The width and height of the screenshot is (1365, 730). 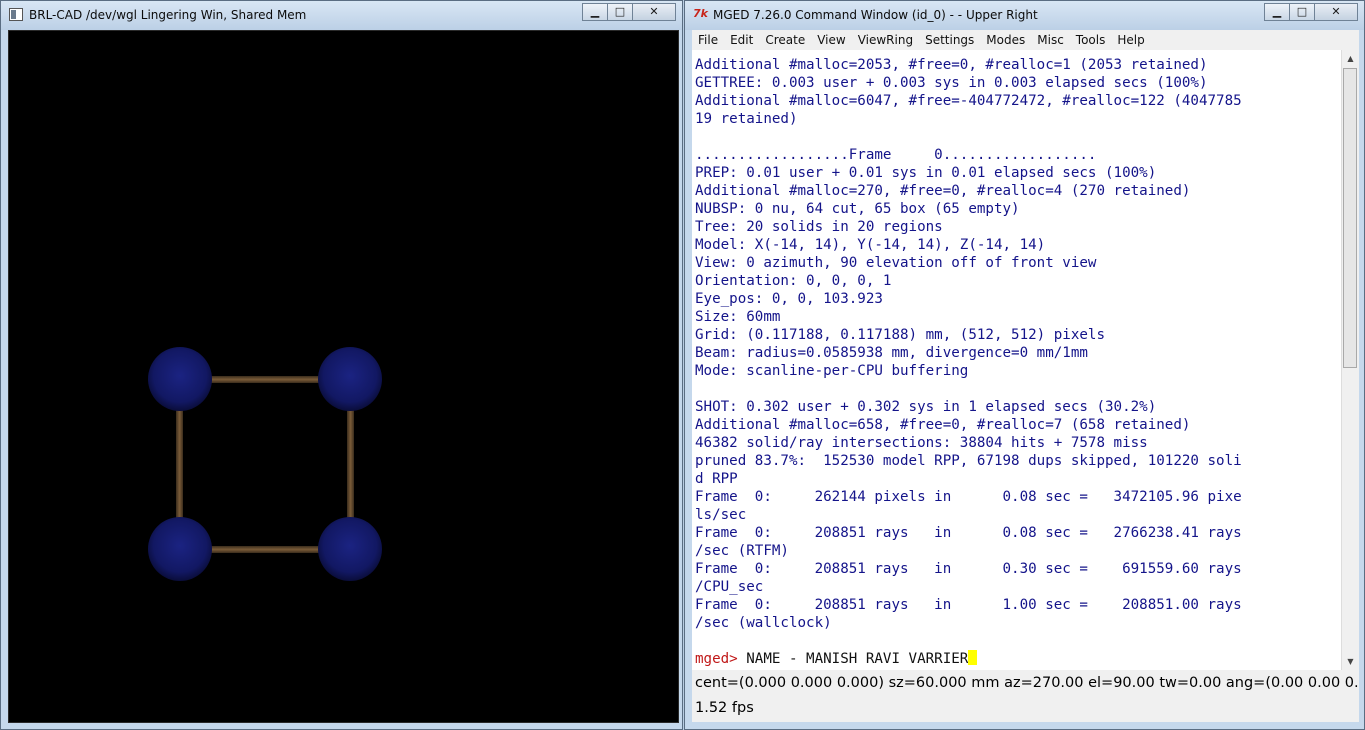 I want to click on menu-file: File, so click(x=708, y=40).